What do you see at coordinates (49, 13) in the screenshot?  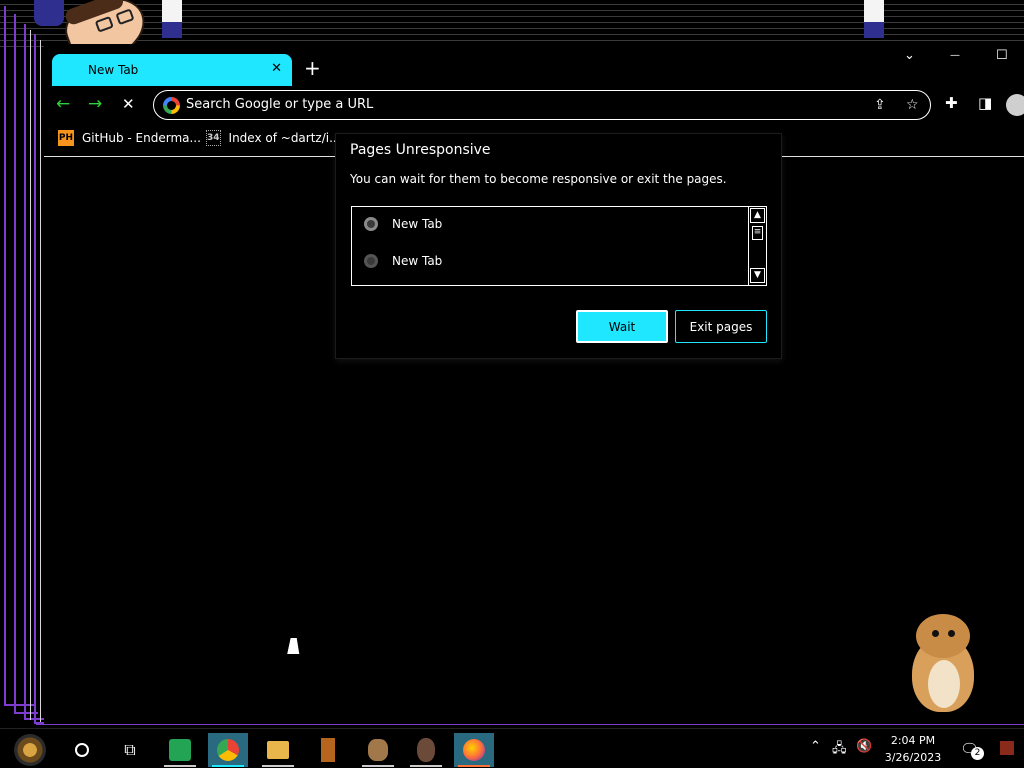 I see `cartoon-hand-image` at bounding box center [49, 13].